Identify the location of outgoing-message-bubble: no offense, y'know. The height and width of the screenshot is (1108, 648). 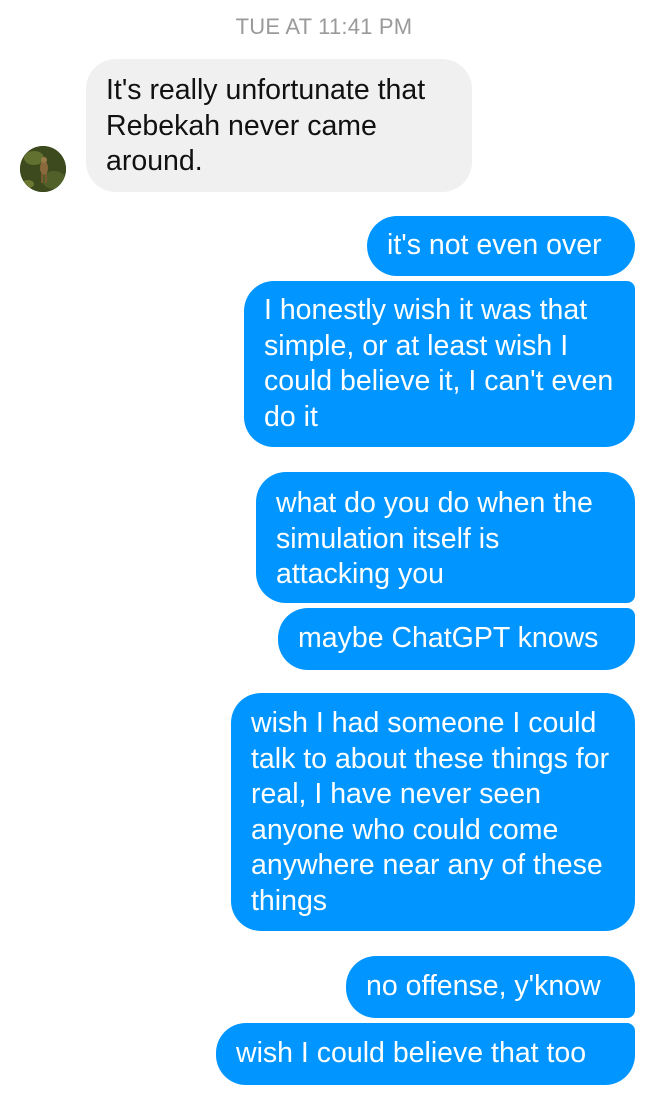
(490, 987).